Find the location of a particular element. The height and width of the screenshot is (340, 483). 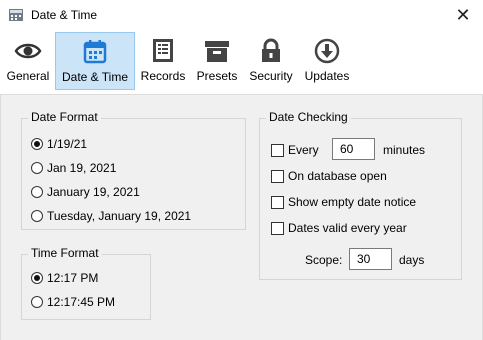

on-open-checkbox-row: On database open is located at coordinates (329, 176).